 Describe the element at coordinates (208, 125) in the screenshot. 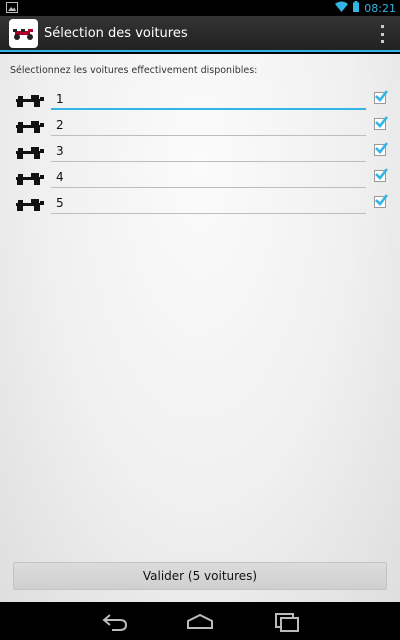

I see `car-name-field: 2` at that location.